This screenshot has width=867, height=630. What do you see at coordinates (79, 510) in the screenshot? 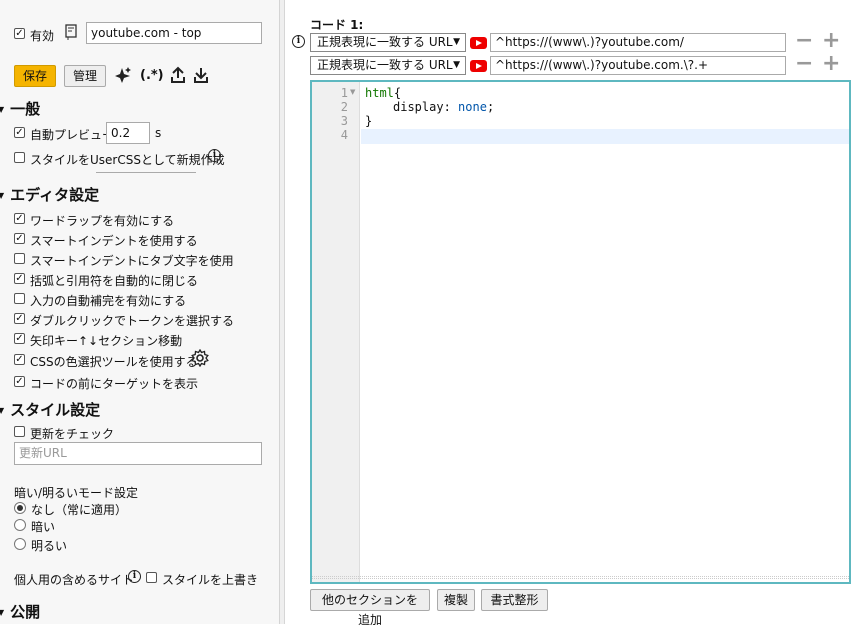
I see `dark-mode-option-label: なし（常に適用）` at bounding box center [79, 510].